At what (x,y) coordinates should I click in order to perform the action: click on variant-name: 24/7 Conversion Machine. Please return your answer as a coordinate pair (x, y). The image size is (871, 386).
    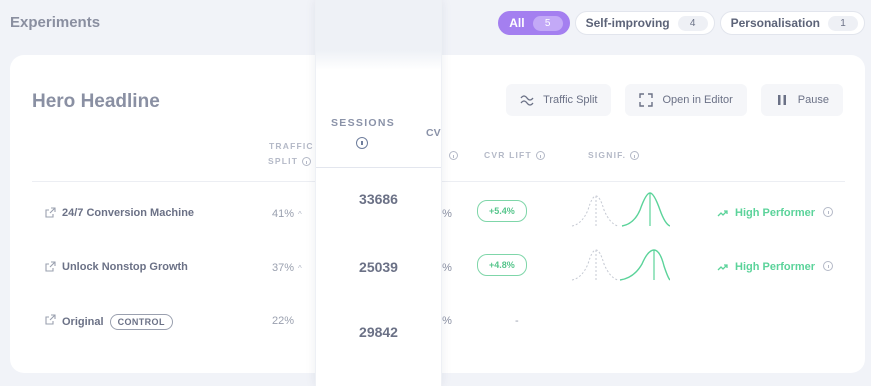
    Looking at the image, I should click on (128, 213).